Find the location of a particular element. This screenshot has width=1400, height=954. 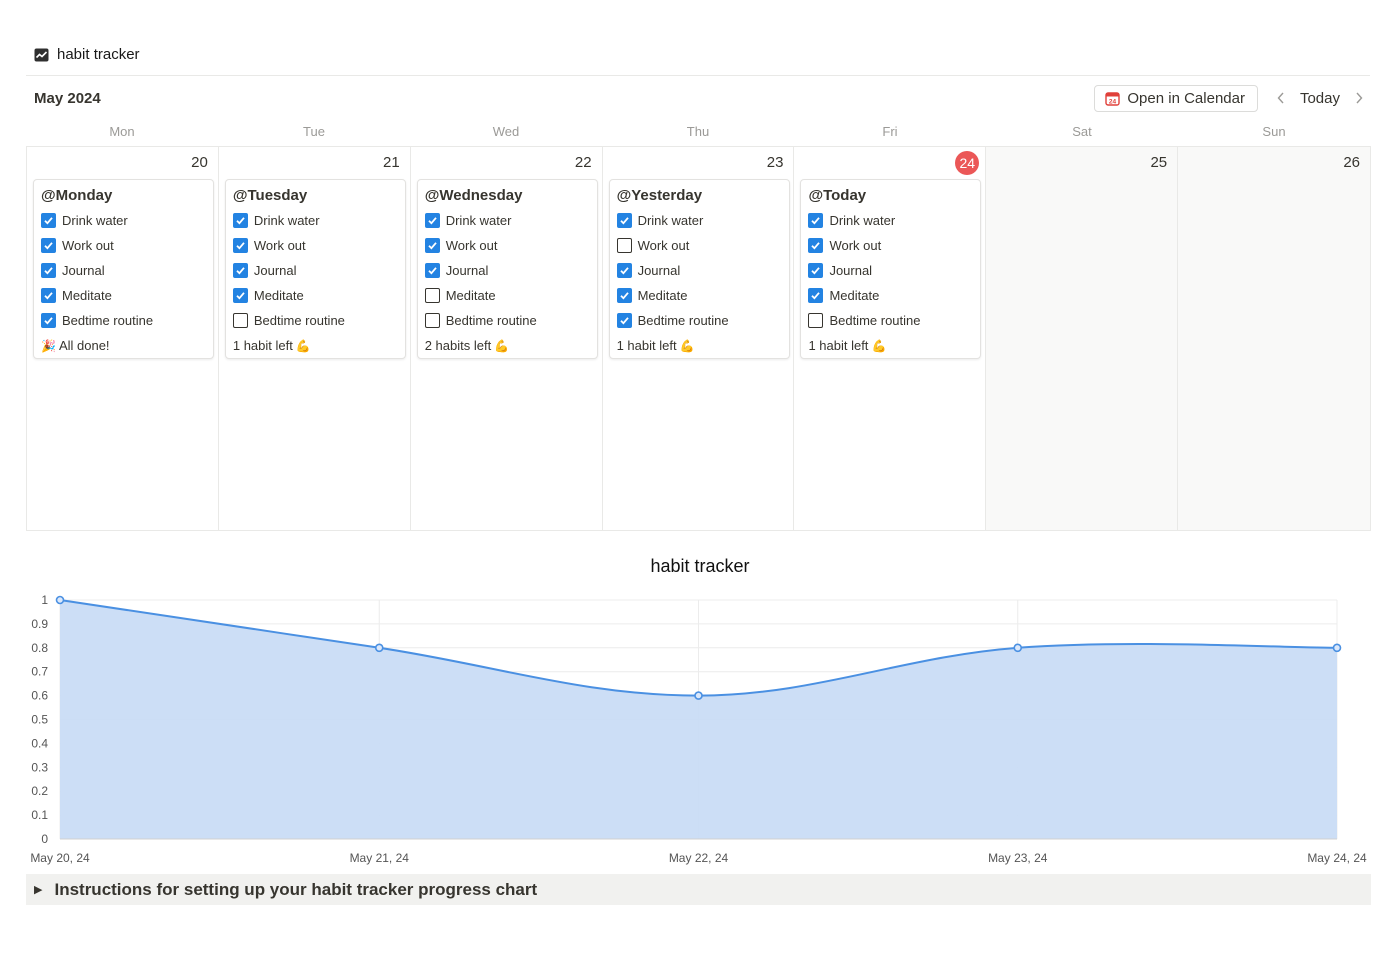

day-cell: 25 is located at coordinates (1082, 338).